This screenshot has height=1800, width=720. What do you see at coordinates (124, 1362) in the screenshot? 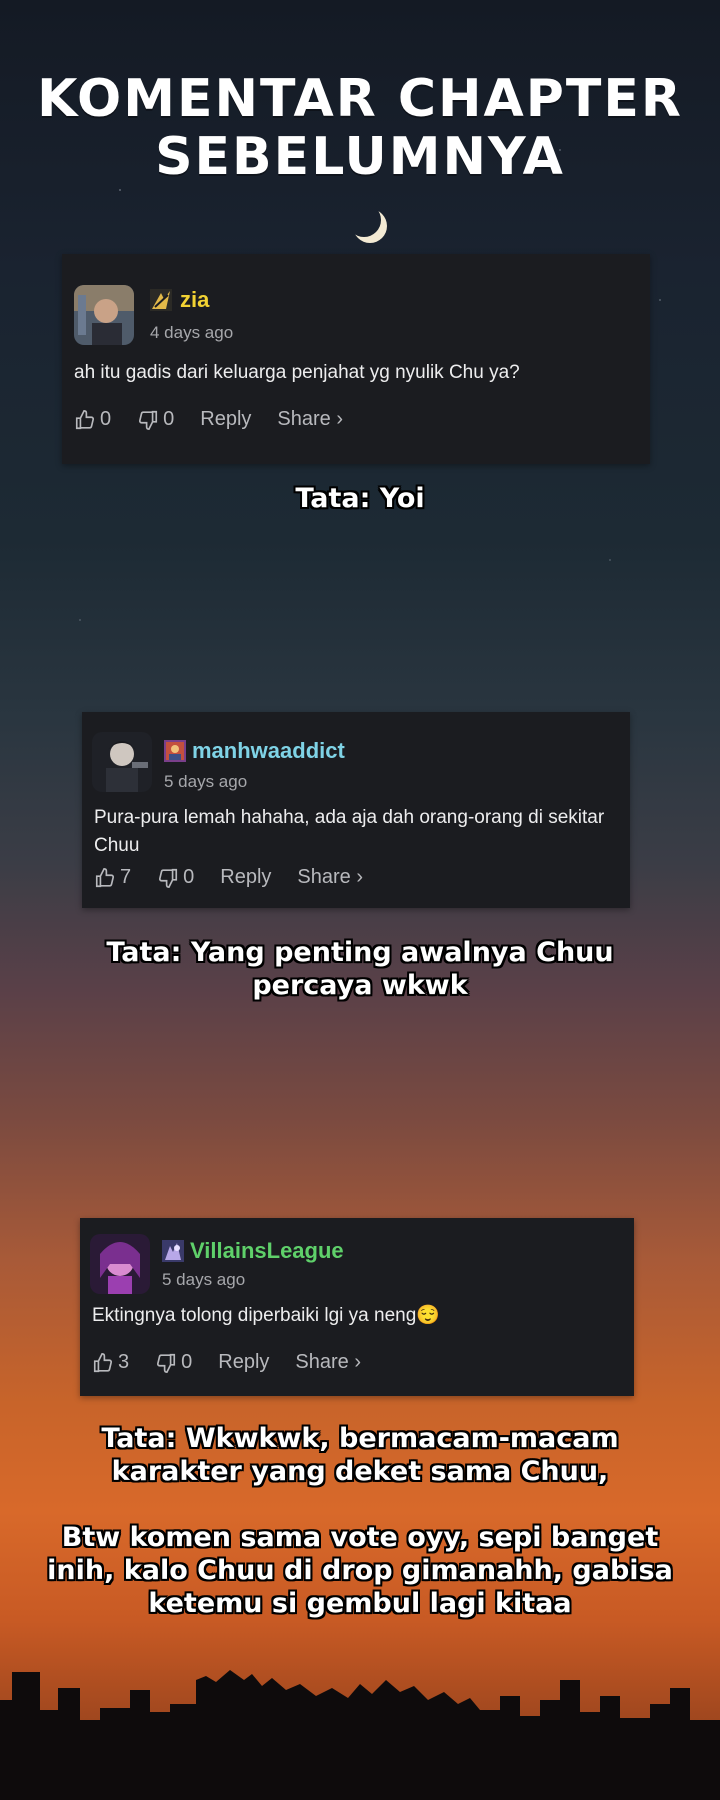
I see `like-count: 3` at bounding box center [124, 1362].